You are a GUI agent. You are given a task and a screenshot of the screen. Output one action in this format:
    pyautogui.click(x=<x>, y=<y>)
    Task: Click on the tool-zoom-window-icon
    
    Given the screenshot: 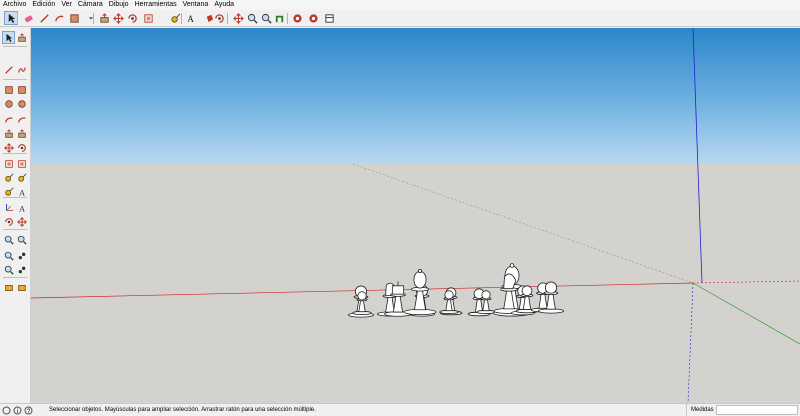 What is the action you would take?
    pyautogui.click(x=21, y=239)
    